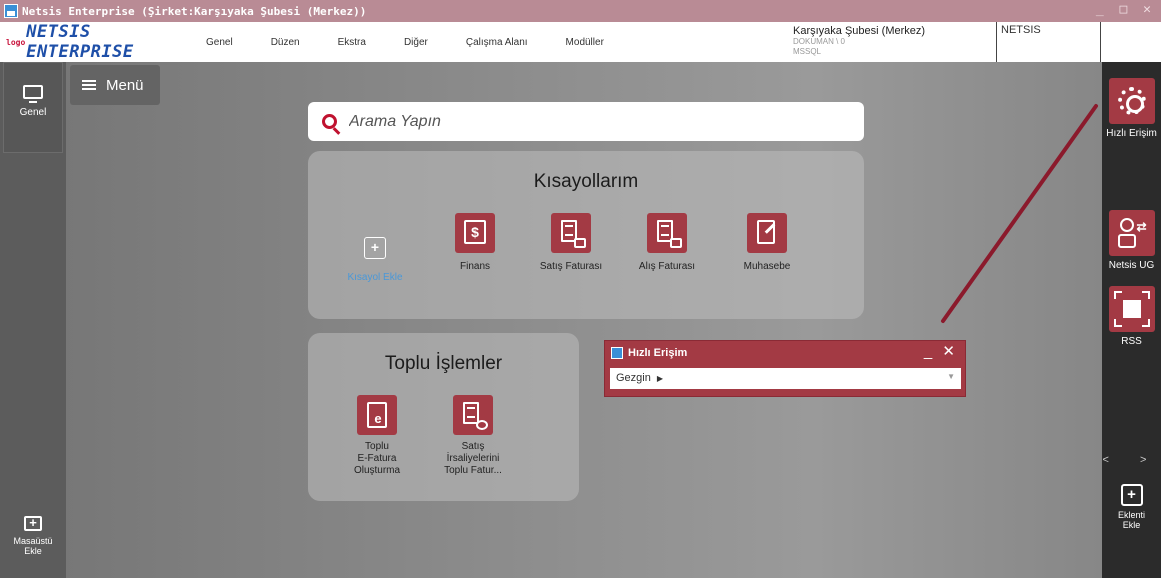 This screenshot has width=1161, height=578. I want to click on annotation-stroke, so click(1019, 213).